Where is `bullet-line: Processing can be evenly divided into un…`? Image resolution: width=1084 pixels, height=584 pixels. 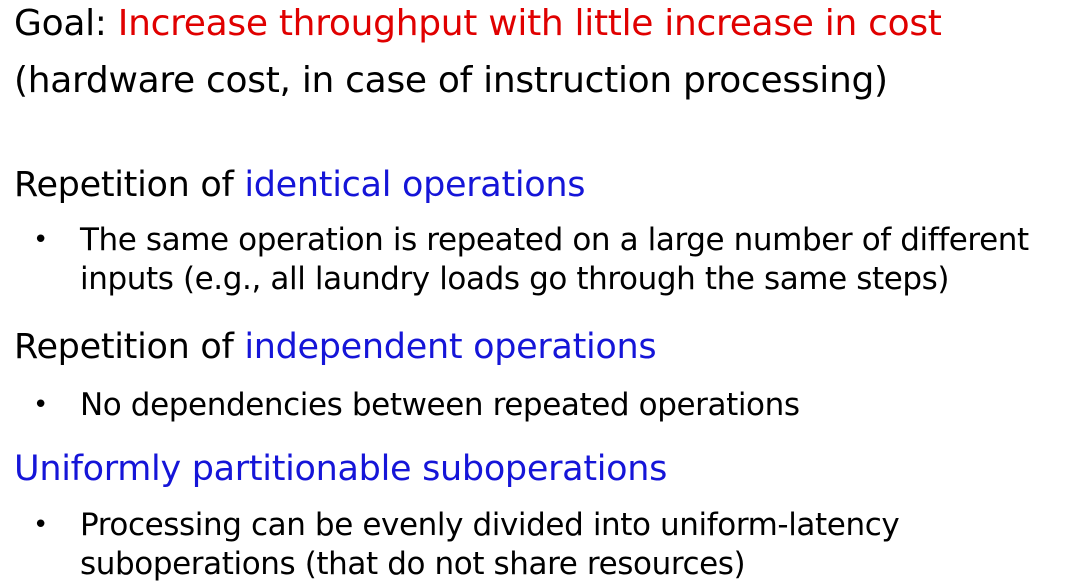
bullet-line: Processing can be evenly divided into un… is located at coordinates (490, 525).